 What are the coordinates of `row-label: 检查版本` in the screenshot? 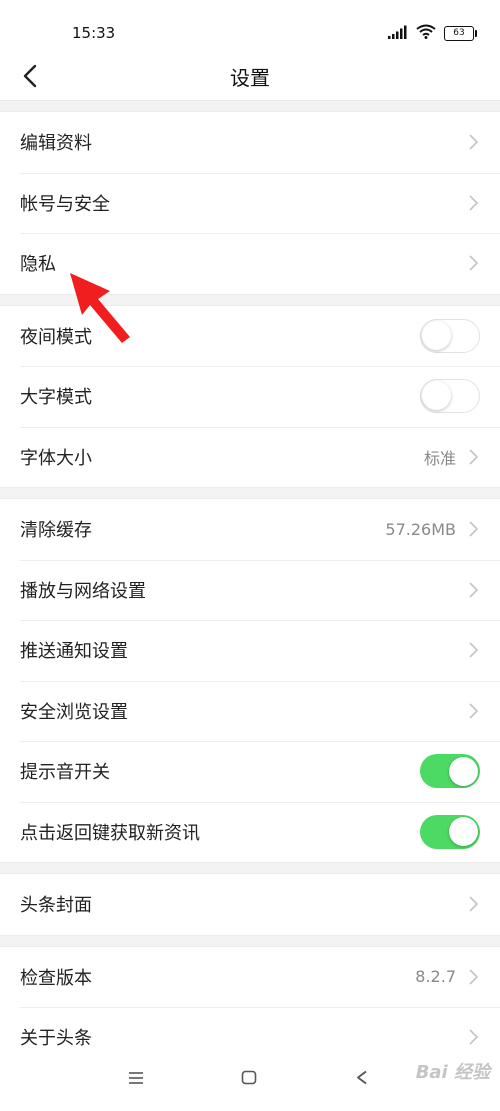 It's located at (56, 978).